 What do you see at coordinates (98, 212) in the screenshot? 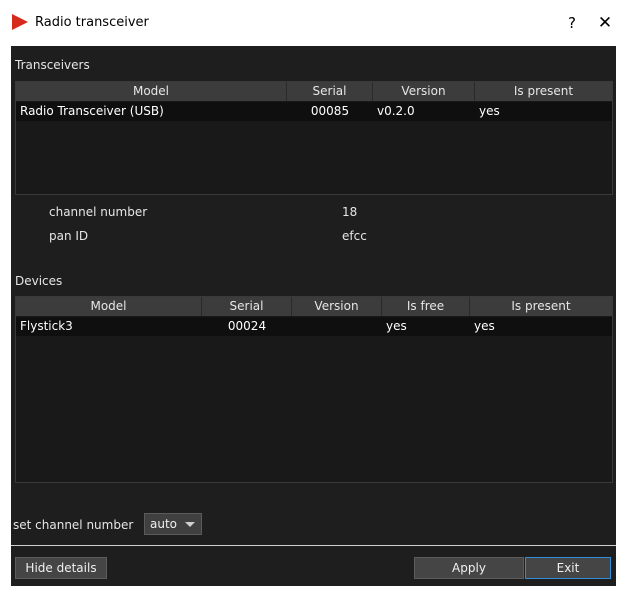
I see `channel-number-label: channel number` at bounding box center [98, 212].